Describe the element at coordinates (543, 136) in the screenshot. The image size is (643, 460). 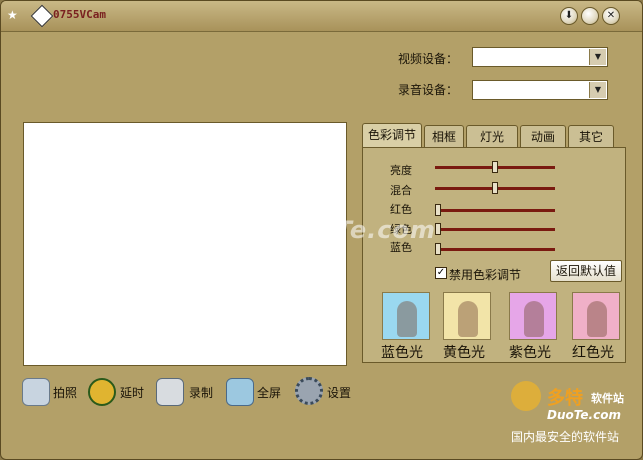
I see `tab-animation: 动画` at that location.